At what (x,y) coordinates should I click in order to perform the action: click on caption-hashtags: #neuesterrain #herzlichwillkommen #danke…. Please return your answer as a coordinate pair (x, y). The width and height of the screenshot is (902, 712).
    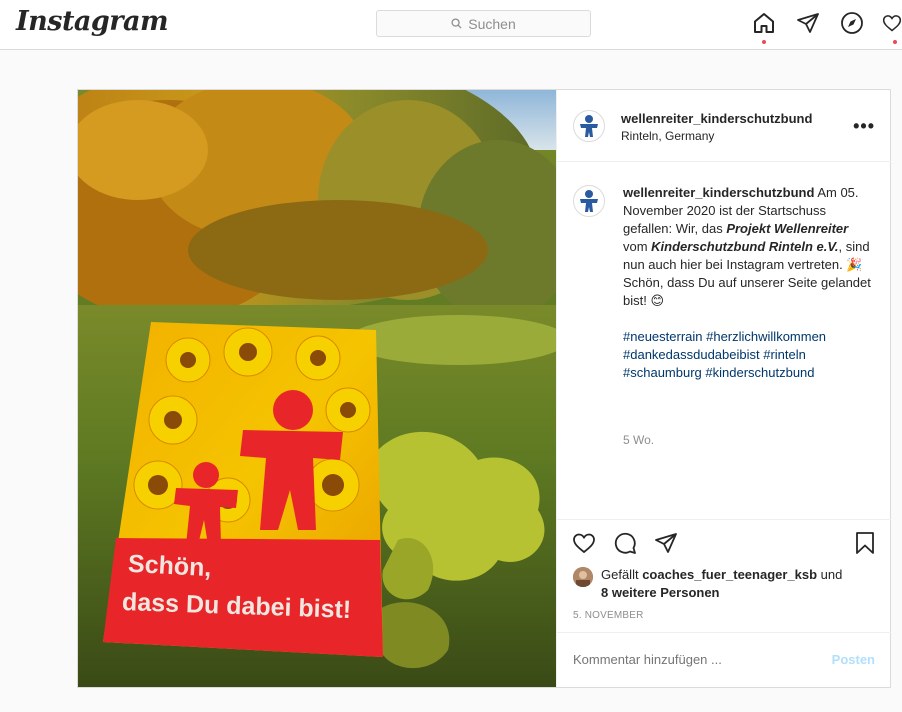
    Looking at the image, I should click on (724, 354).